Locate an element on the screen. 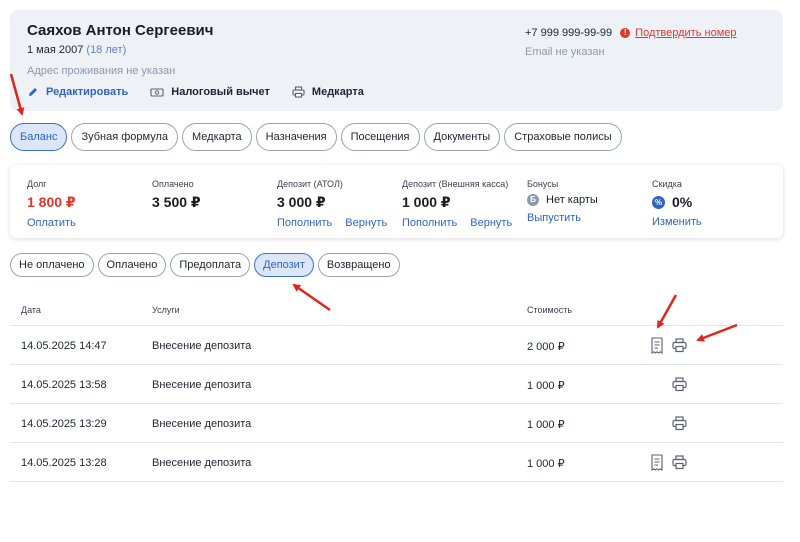 The height and width of the screenshot is (542, 800). warning-icon: ! is located at coordinates (625, 33).